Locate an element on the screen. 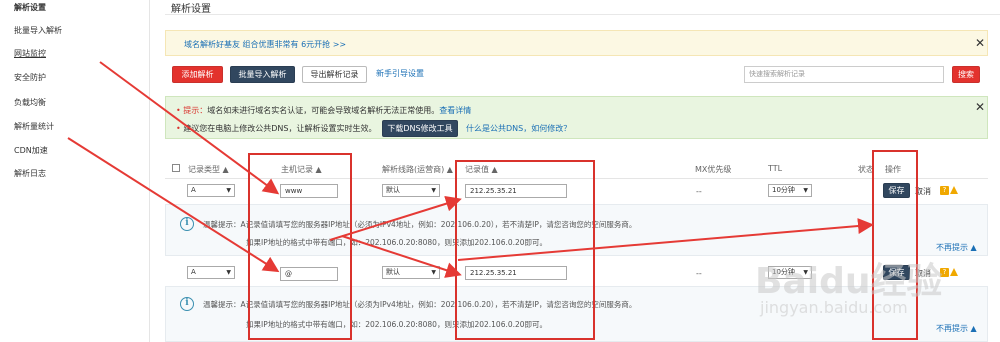  notice-line-2: • 建议您在电脑上修改公共DNS，让解析设置实时生效。 is located at coordinates (276, 128).